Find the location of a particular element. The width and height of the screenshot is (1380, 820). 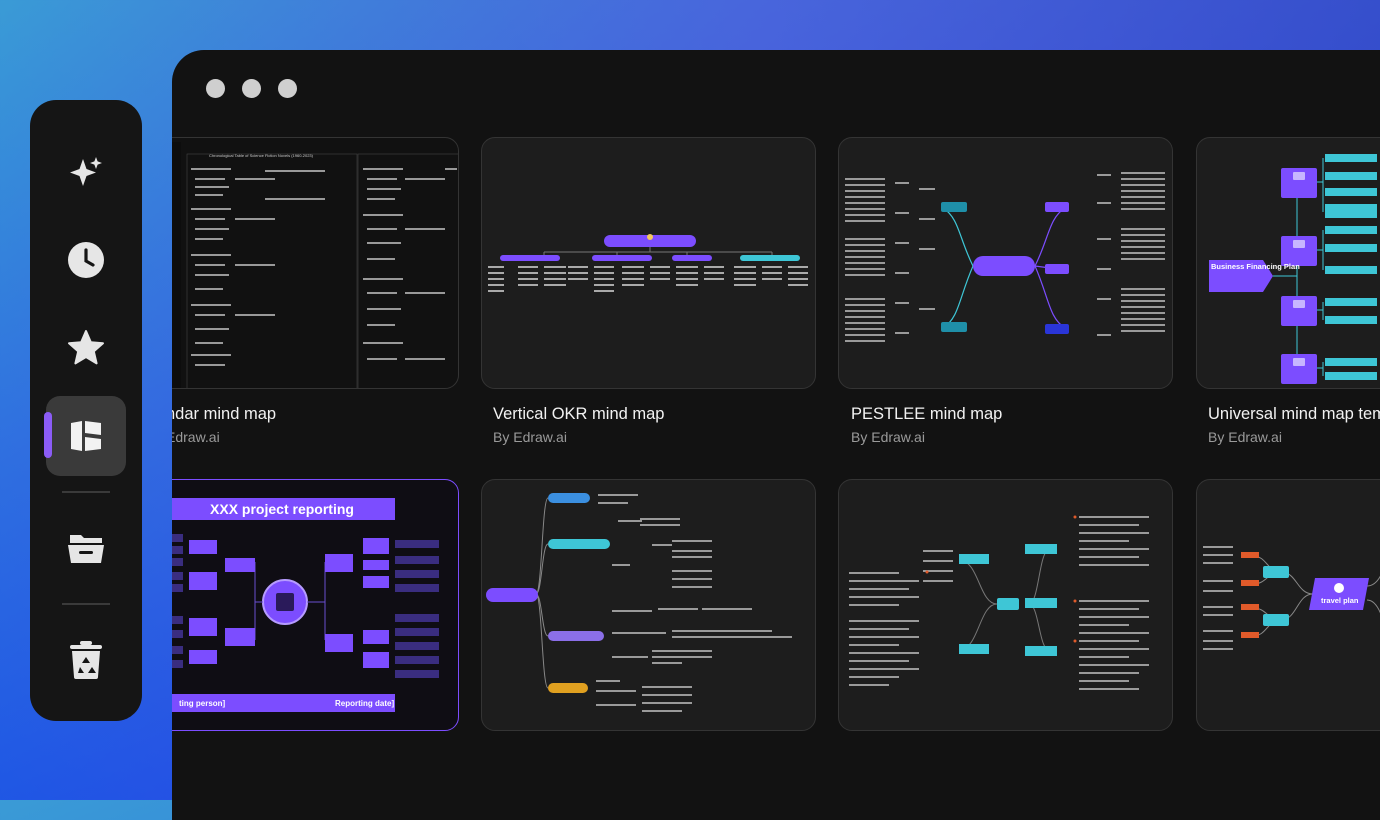

templates-icon is located at coordinates (86, 436).